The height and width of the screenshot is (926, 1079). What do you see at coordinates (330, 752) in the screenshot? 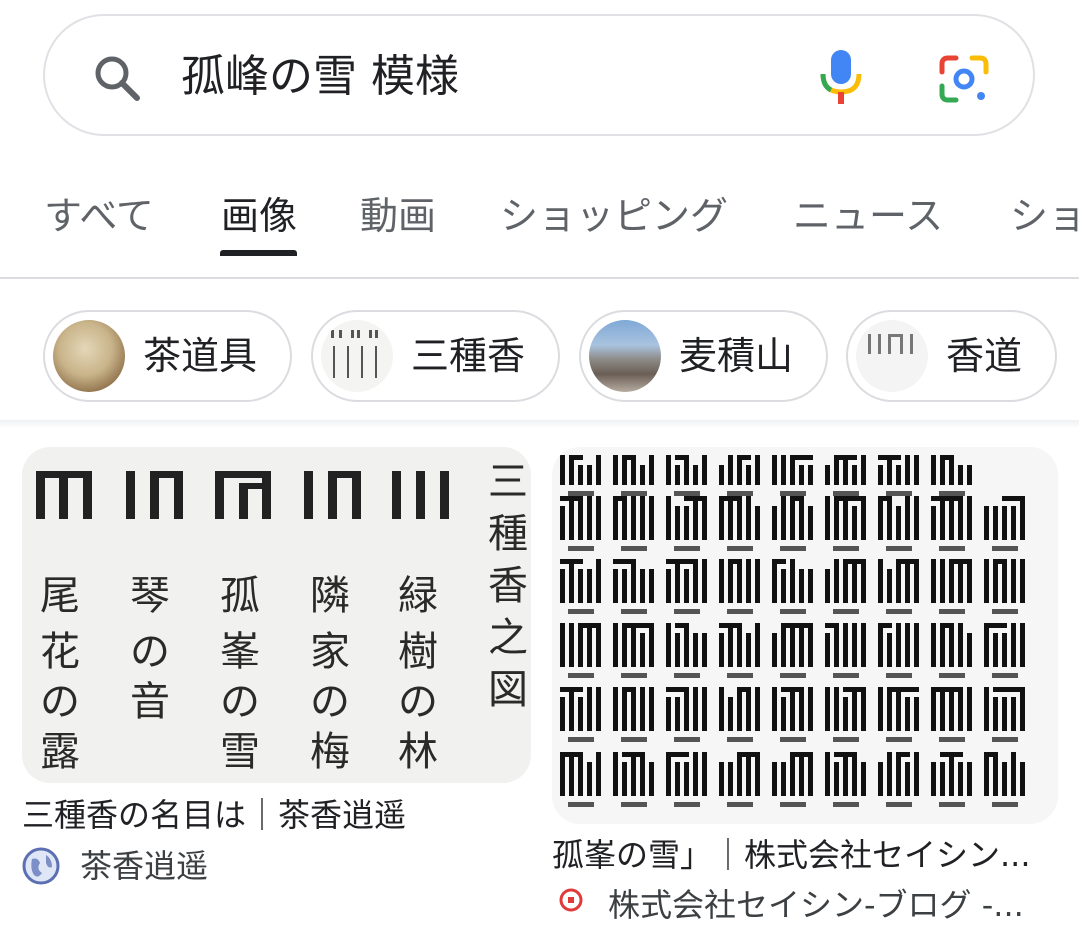
I see `svg-text: 梅` at bounding box center [330, 752].